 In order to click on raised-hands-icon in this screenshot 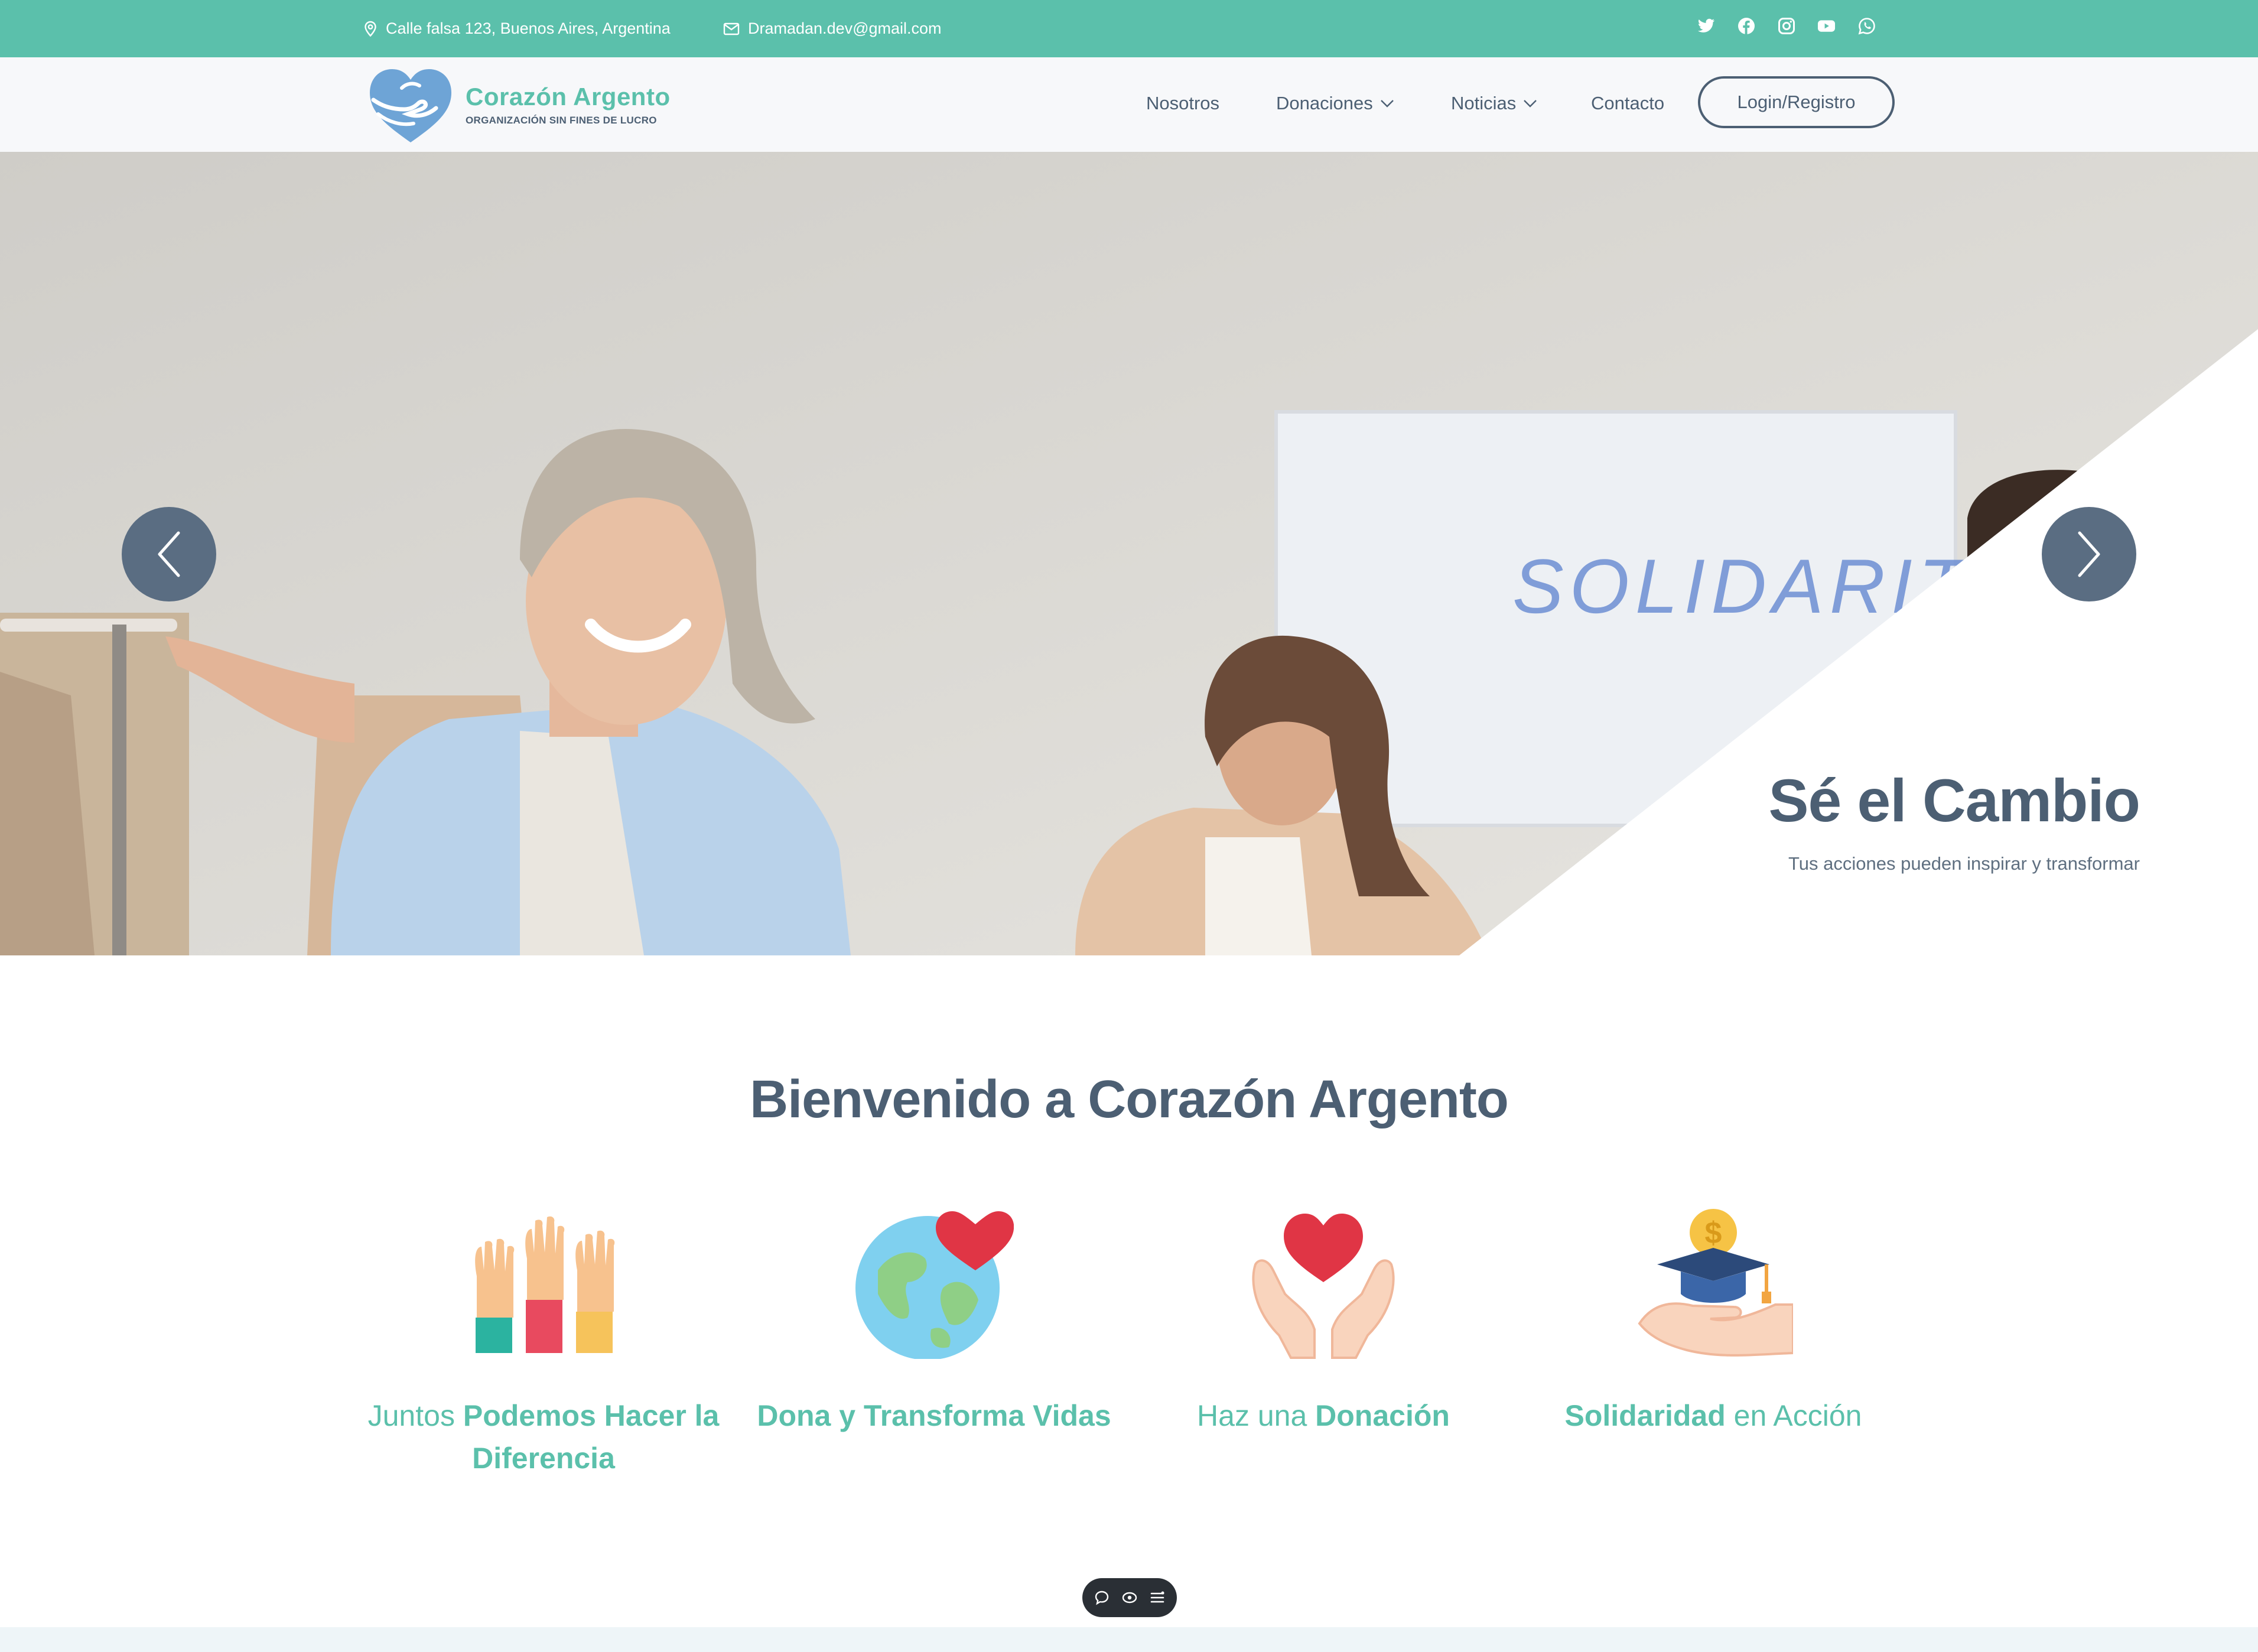, I will do `click(545, 1284)`.